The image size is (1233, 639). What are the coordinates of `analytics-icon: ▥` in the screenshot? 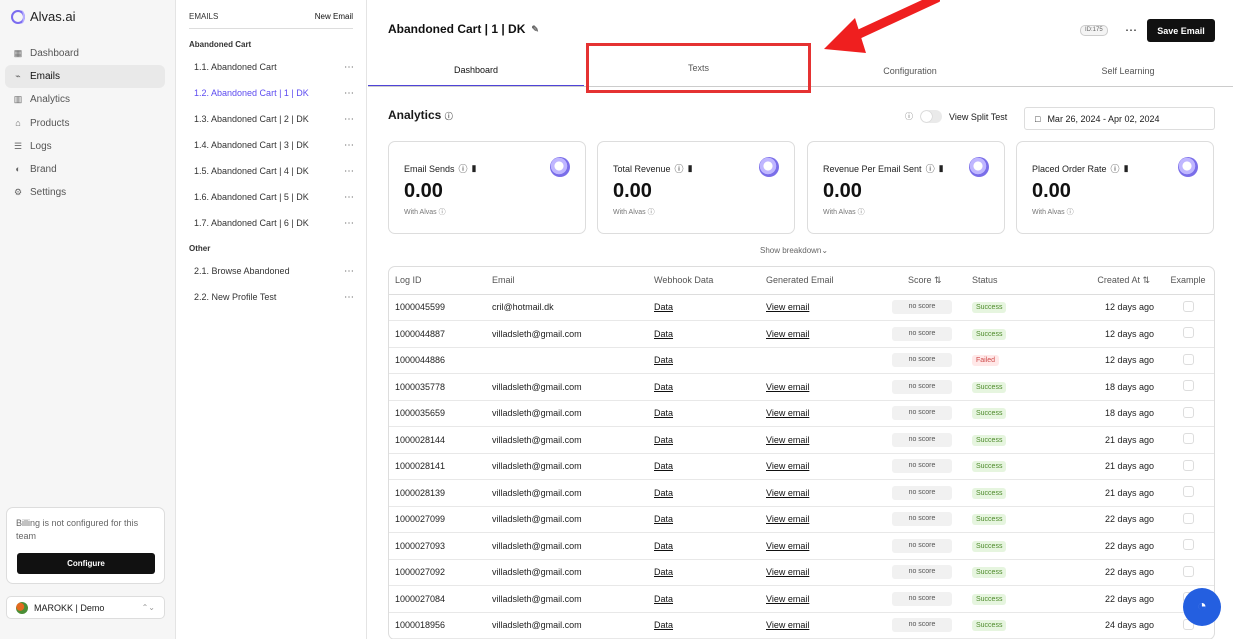 It's located at (18, 99).